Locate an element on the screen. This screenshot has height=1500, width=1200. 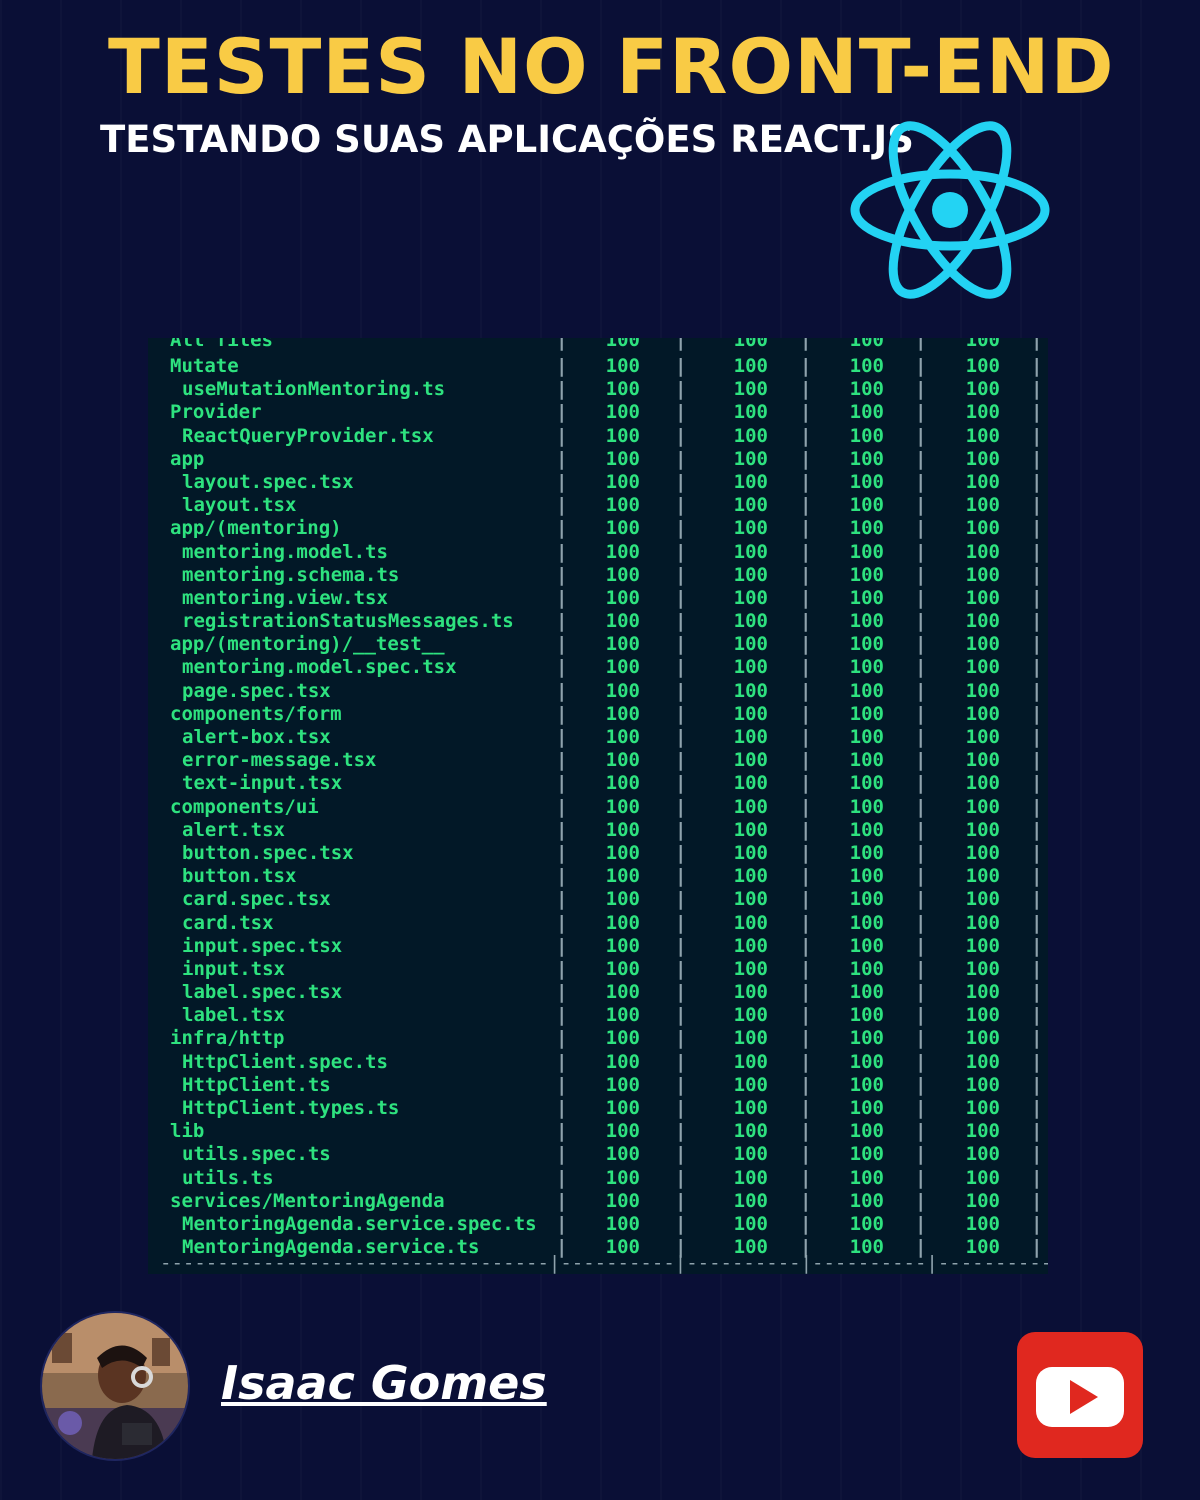
file-name: app/(mentoring)/__test__ is located at coordinates (307, 644).